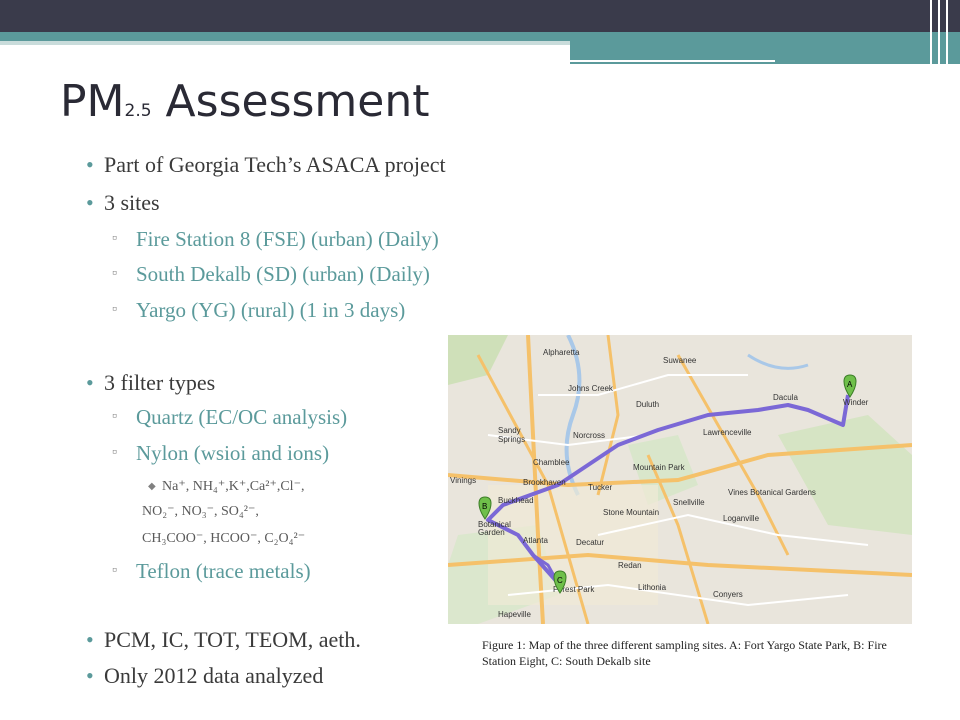 This screenshot has height=720, width=960. Describe the element at coordinates (551, 462) in the screenshot. I see `place-label: Chamblee` at that location.